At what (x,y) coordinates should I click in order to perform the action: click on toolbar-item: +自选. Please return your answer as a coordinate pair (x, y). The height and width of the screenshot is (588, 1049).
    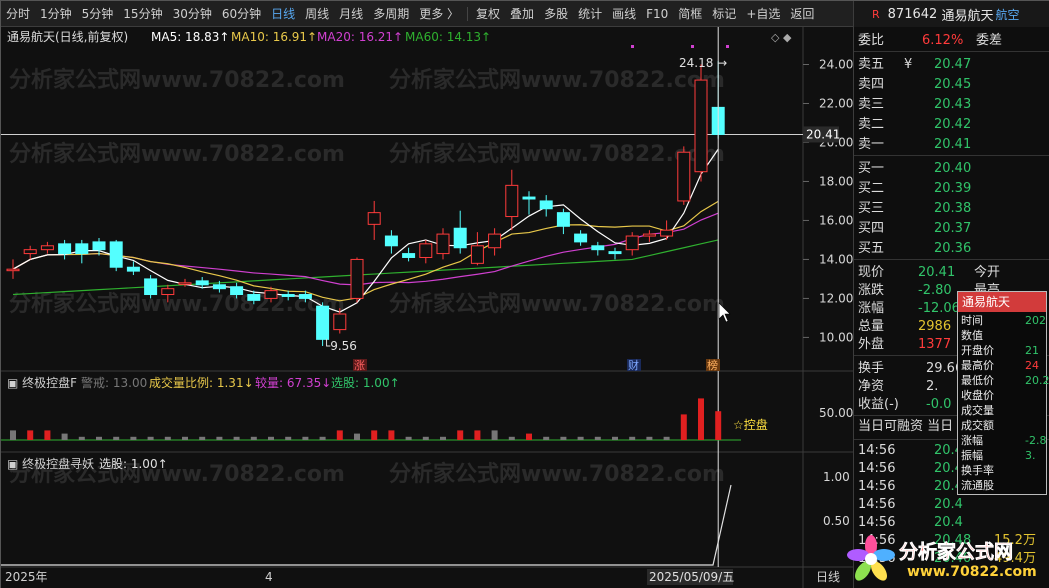
    Looking at the image, I should click on (763, 14).